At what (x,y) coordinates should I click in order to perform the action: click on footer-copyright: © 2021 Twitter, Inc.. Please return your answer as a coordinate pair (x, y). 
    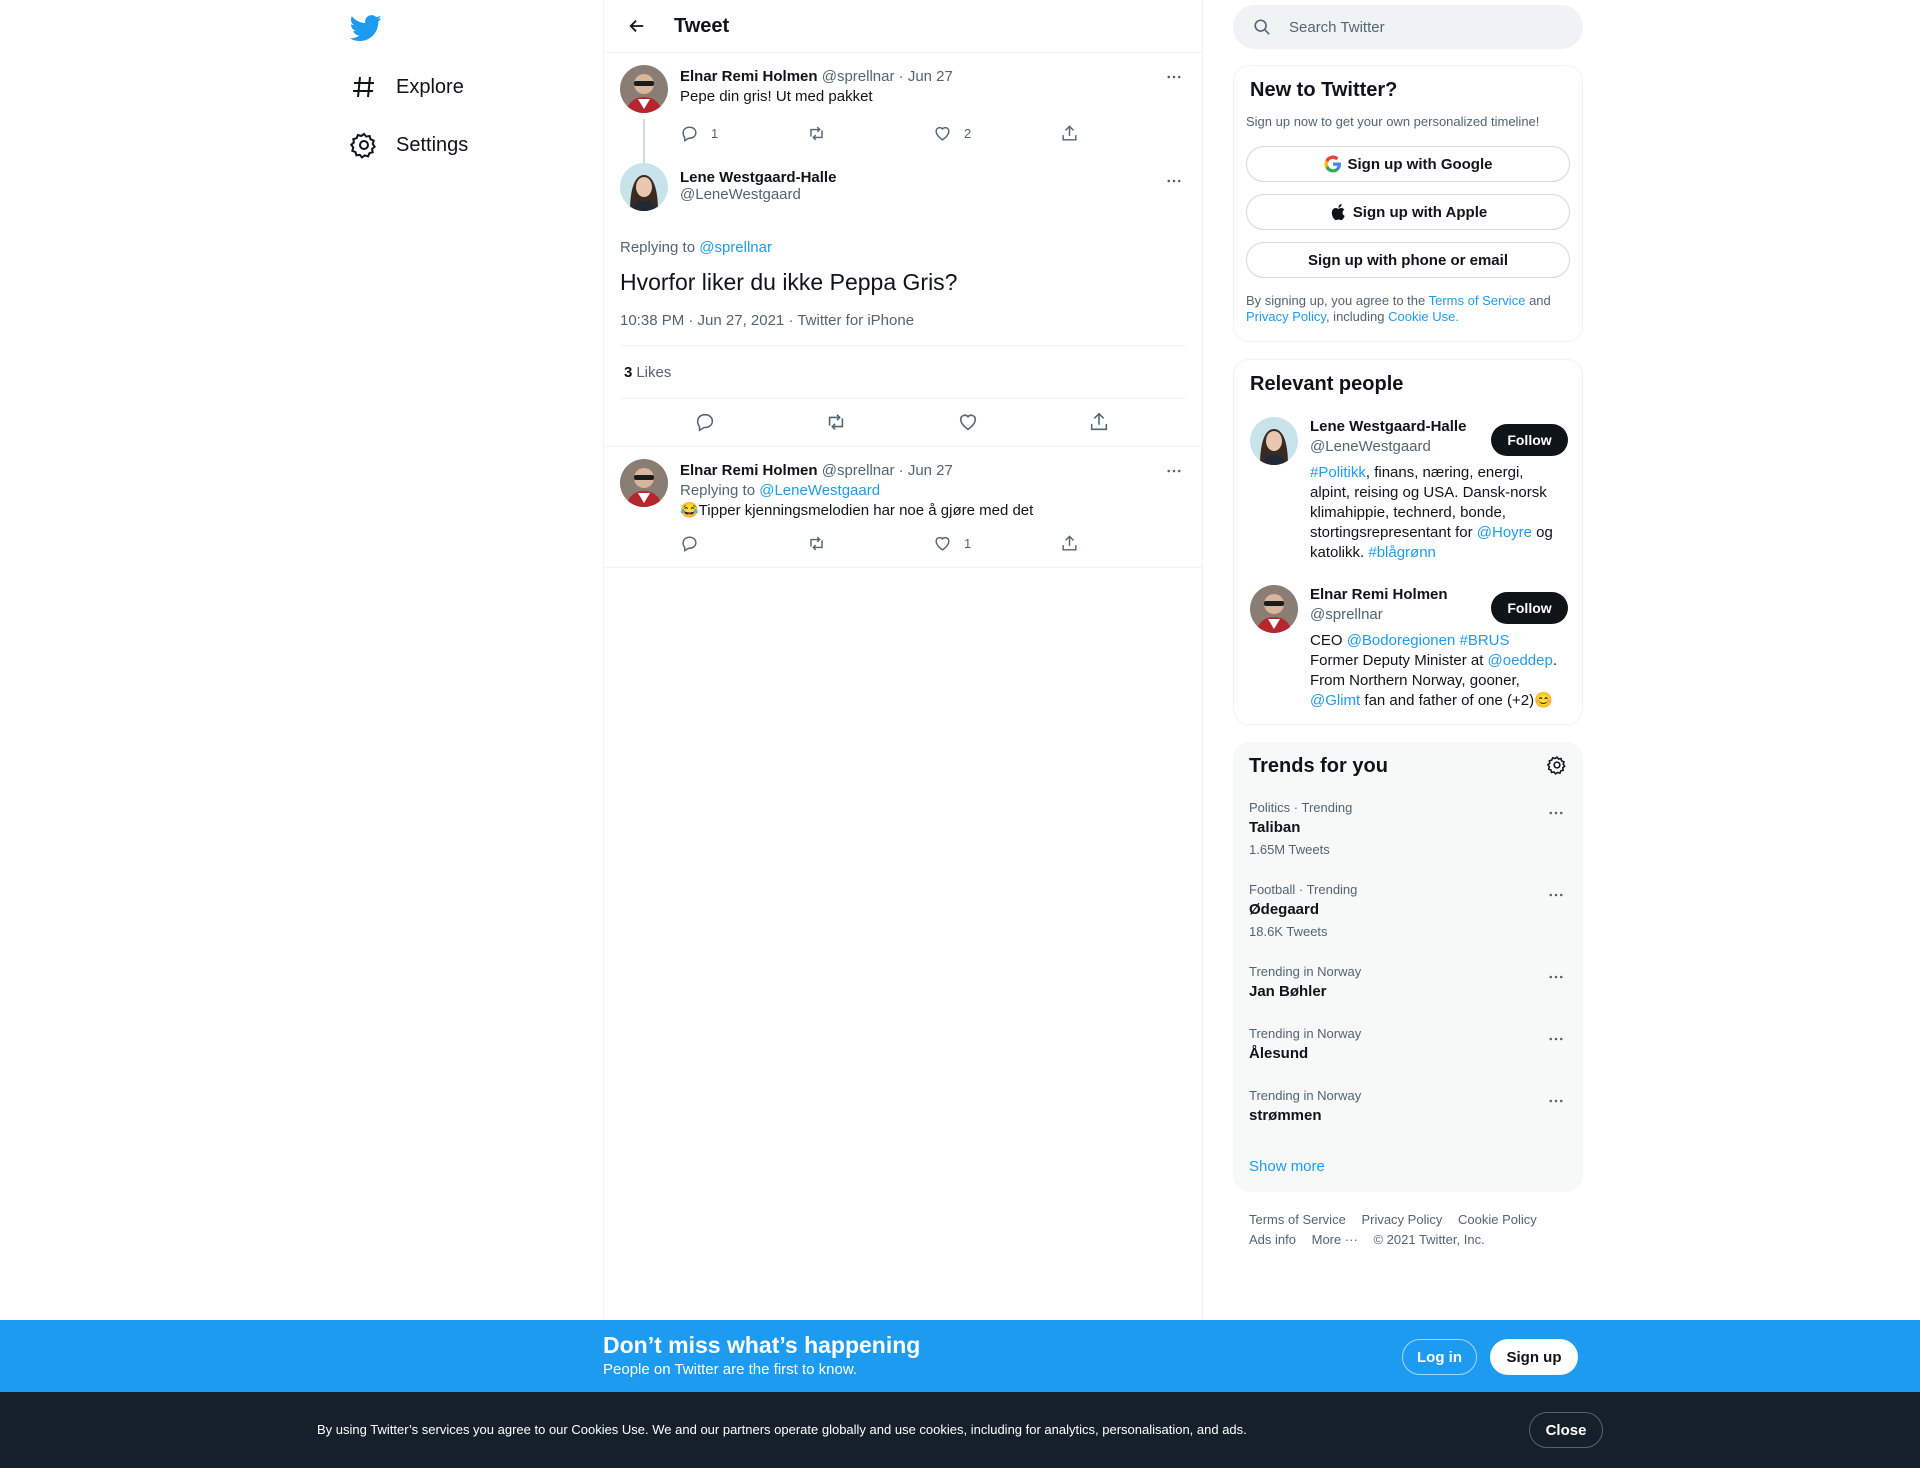
    Looking at the image, I should click on (1429, 1239).